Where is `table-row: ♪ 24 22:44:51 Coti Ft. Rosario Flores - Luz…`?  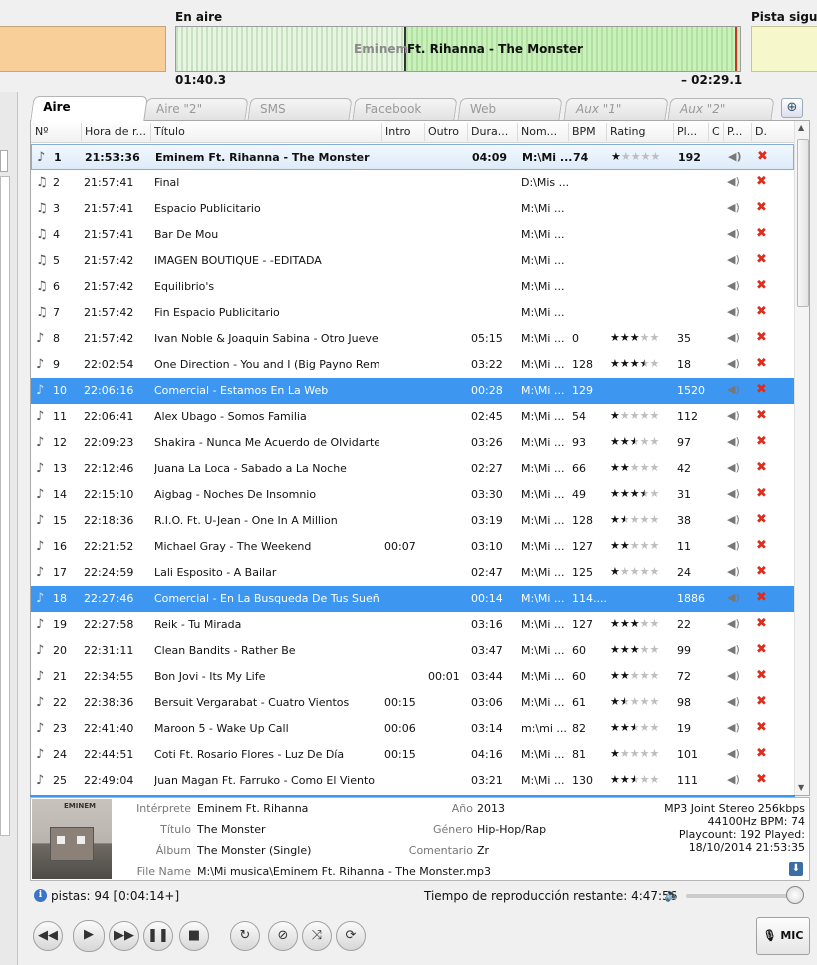
table-row: ♪ 24 22:44:51 Coti Ft. Rosario Flores - Luz… is located at coordinates (412, 755).